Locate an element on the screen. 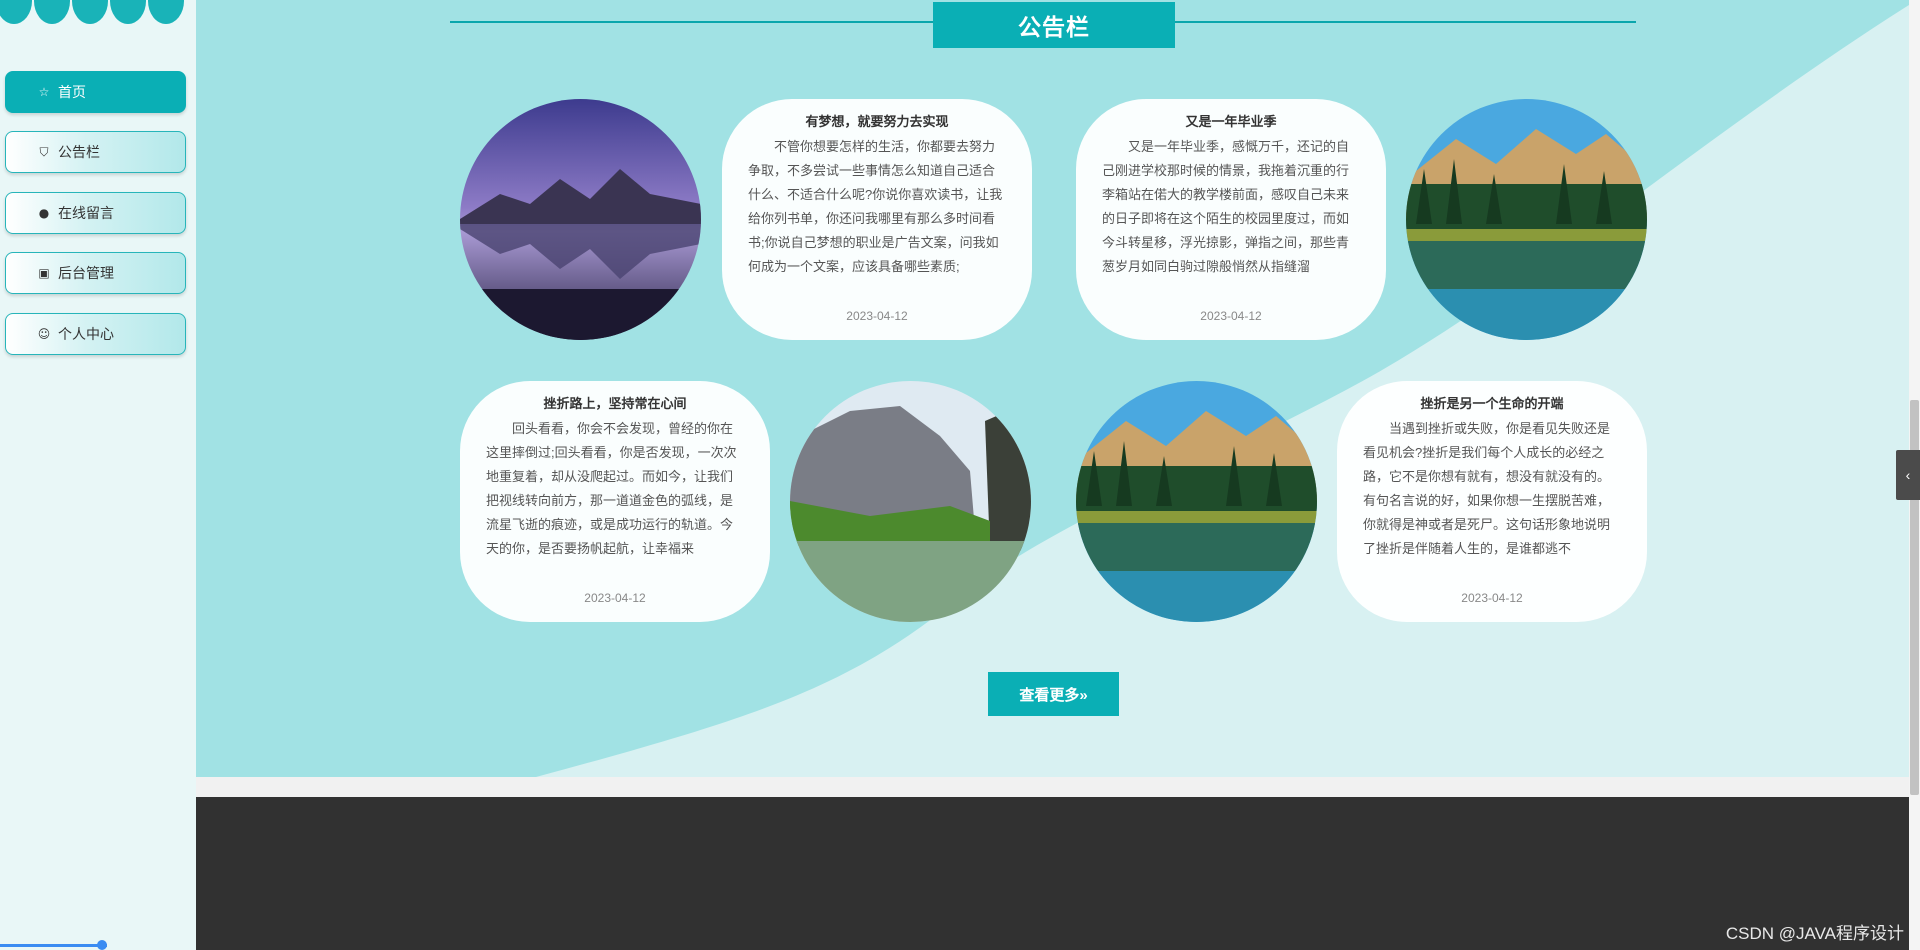  sidebar-item-label: 个人中心 is located at coordinates (86, 334).